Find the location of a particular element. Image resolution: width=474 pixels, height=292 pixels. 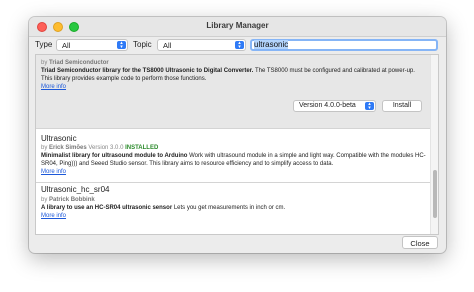

filter-bar: Type All ▴ ▾ Topic All ▴ ▾ ultrasonic is located at coordinates (237, 45).